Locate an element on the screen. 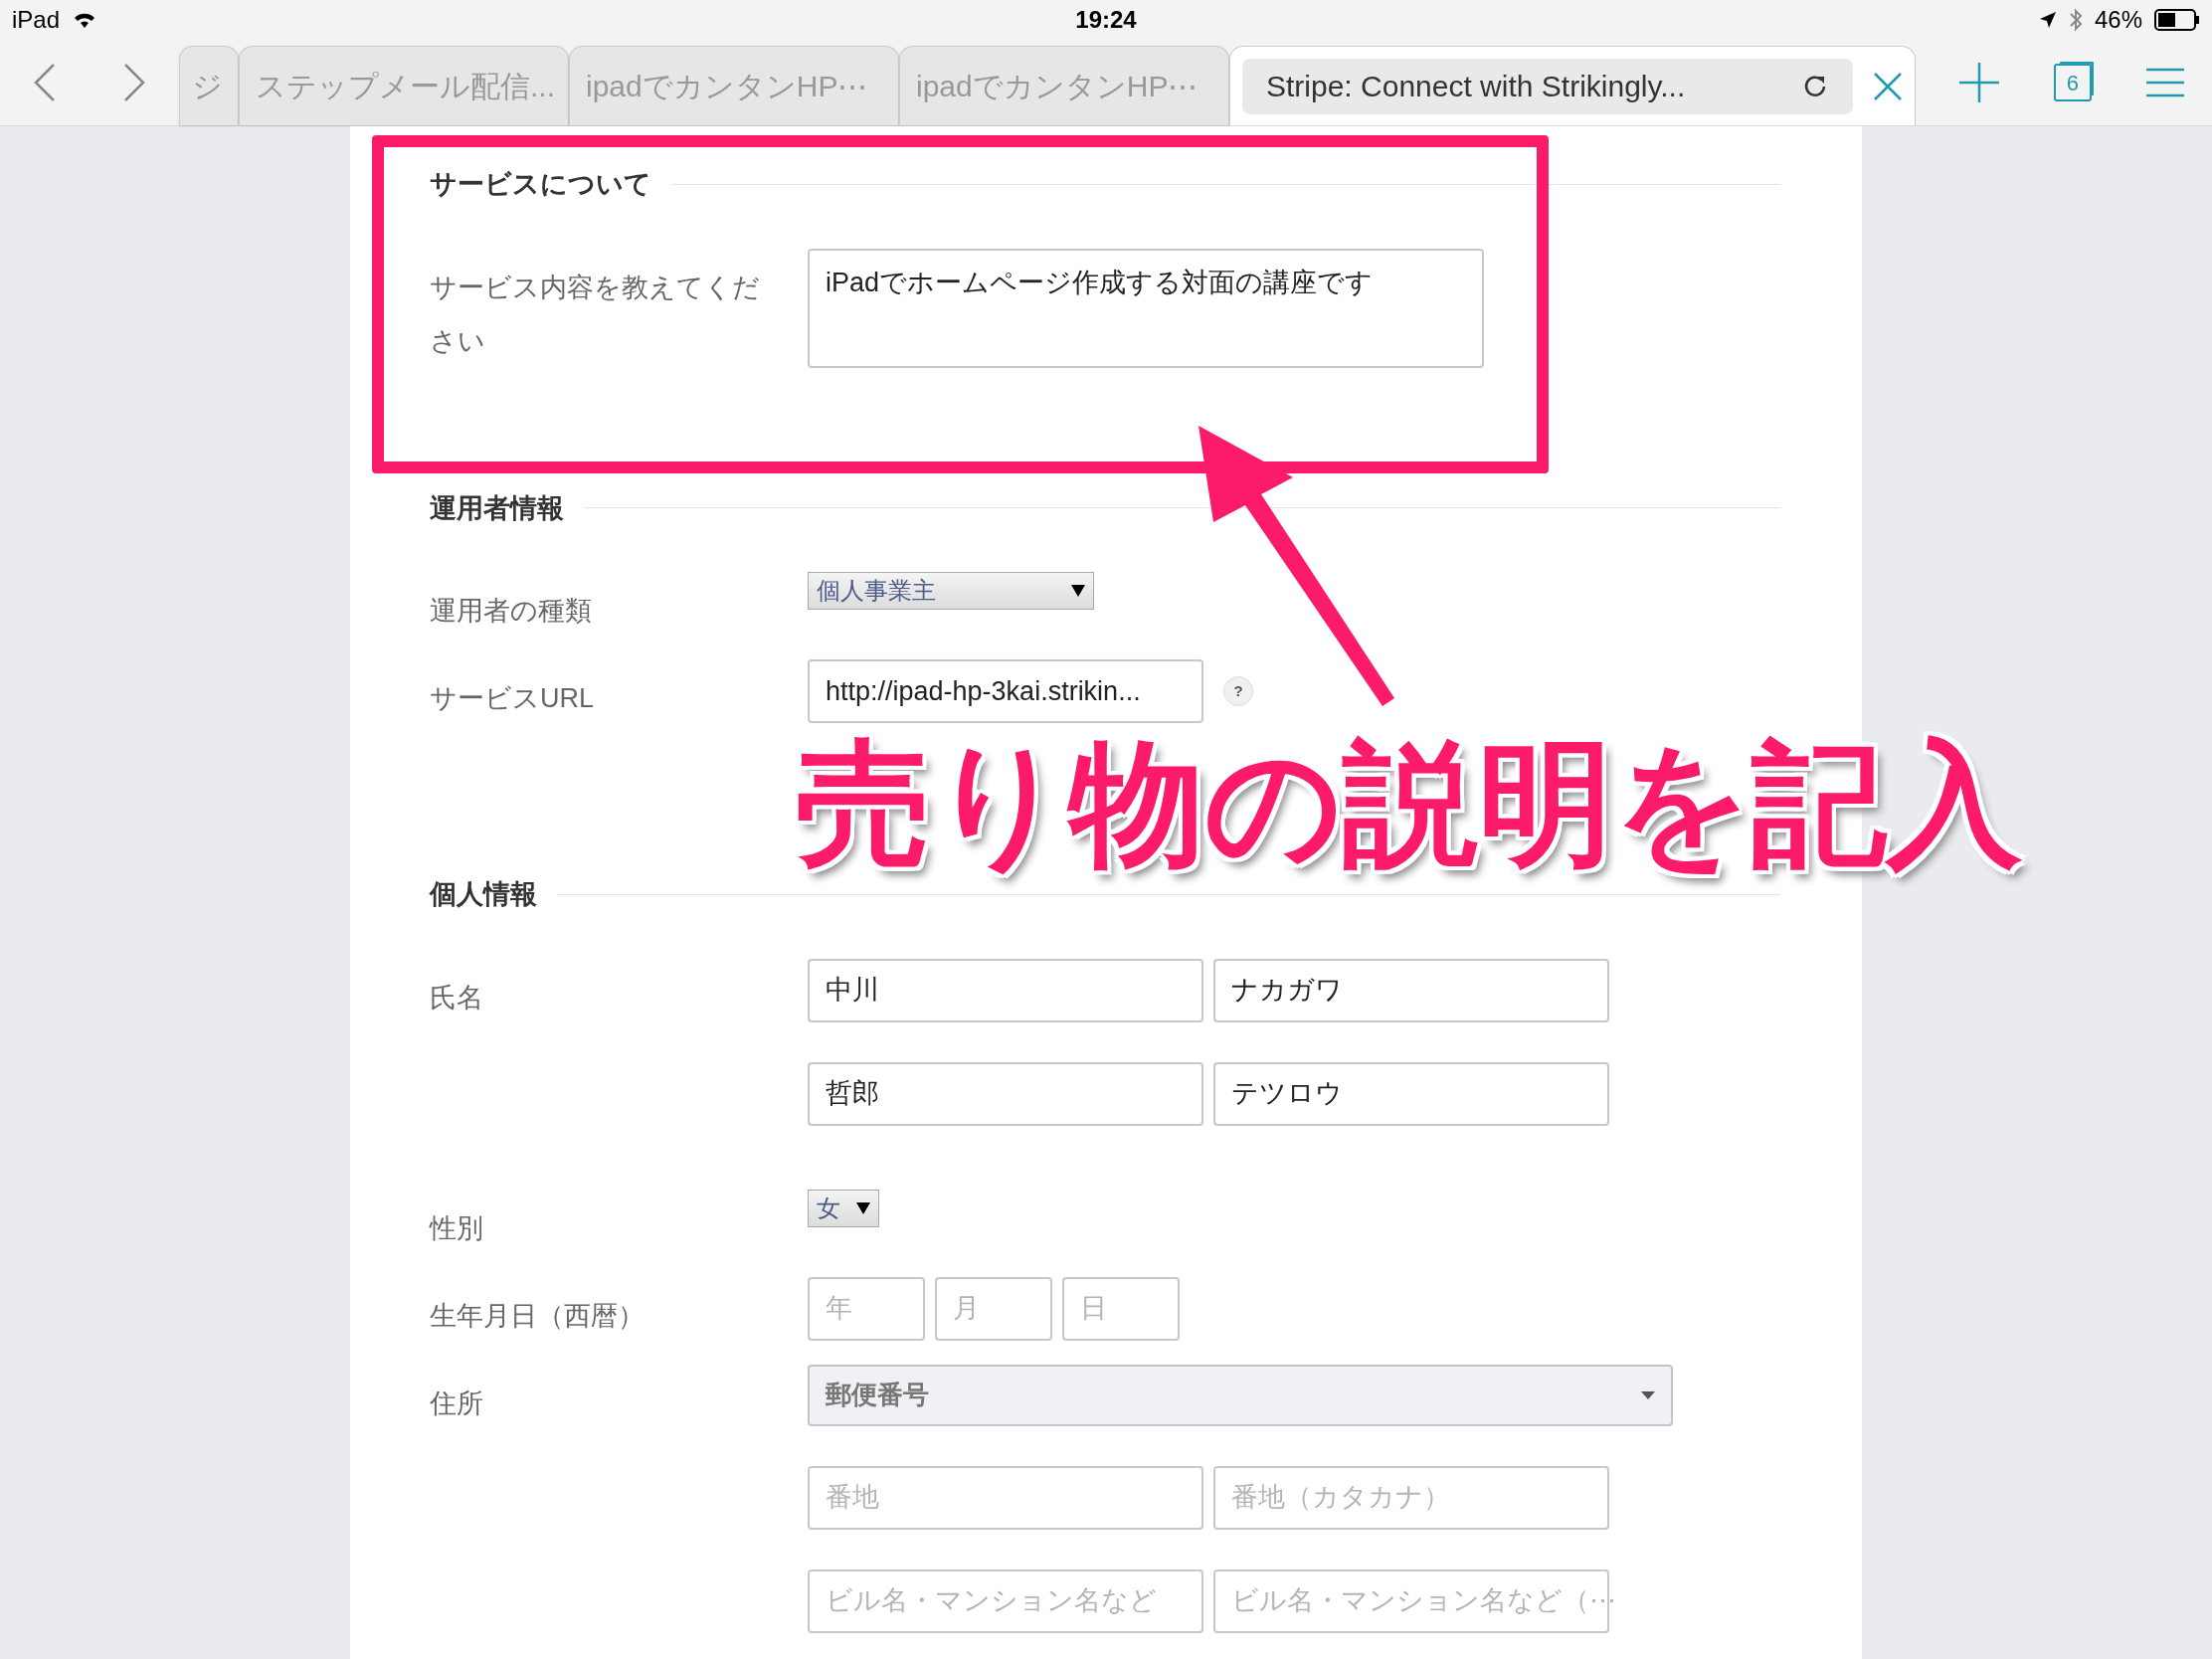  browser-tab: ジ is located at coordinates (209, 85).